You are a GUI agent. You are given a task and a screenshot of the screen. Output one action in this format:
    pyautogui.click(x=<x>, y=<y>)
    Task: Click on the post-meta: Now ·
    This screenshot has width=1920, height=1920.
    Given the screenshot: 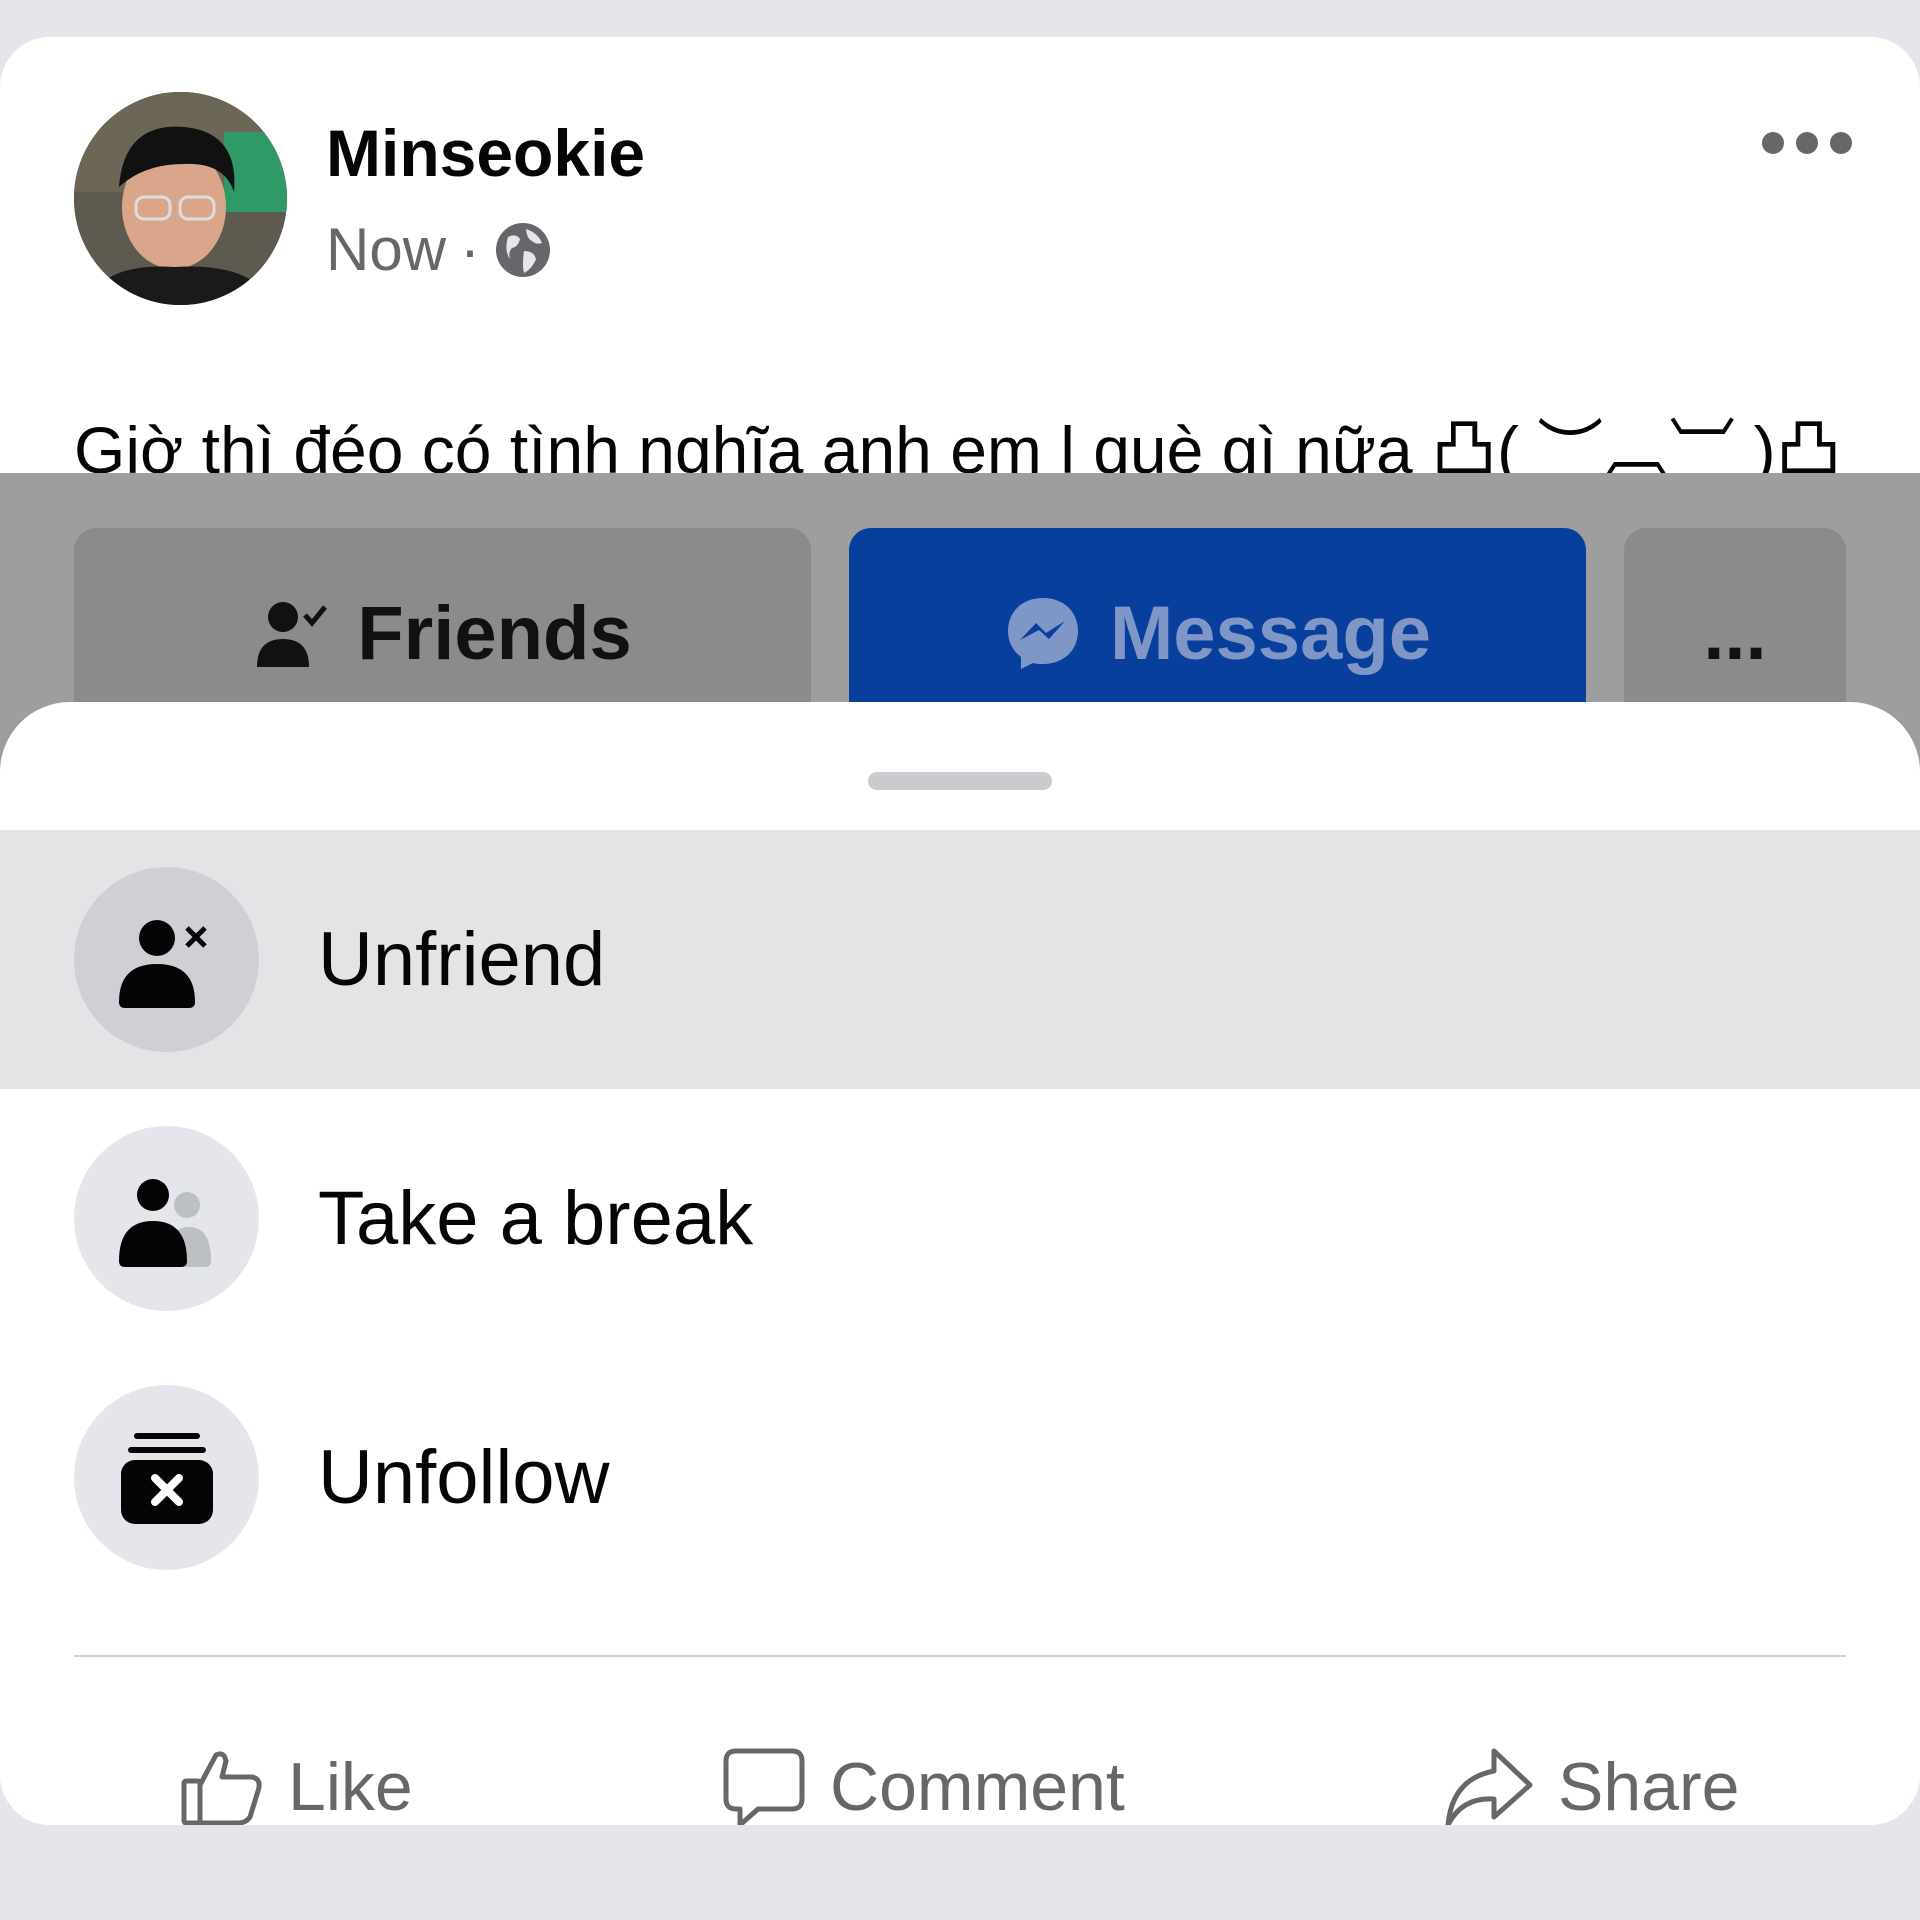 What is the action you would take?
    pyautogui.click(x=439, y=249)
    